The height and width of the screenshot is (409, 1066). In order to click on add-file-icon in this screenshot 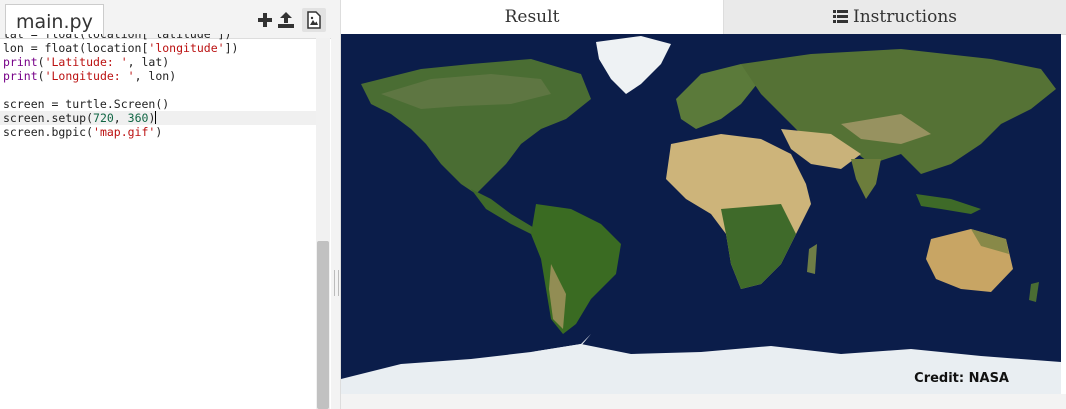, I will do `click(265, 20)`.